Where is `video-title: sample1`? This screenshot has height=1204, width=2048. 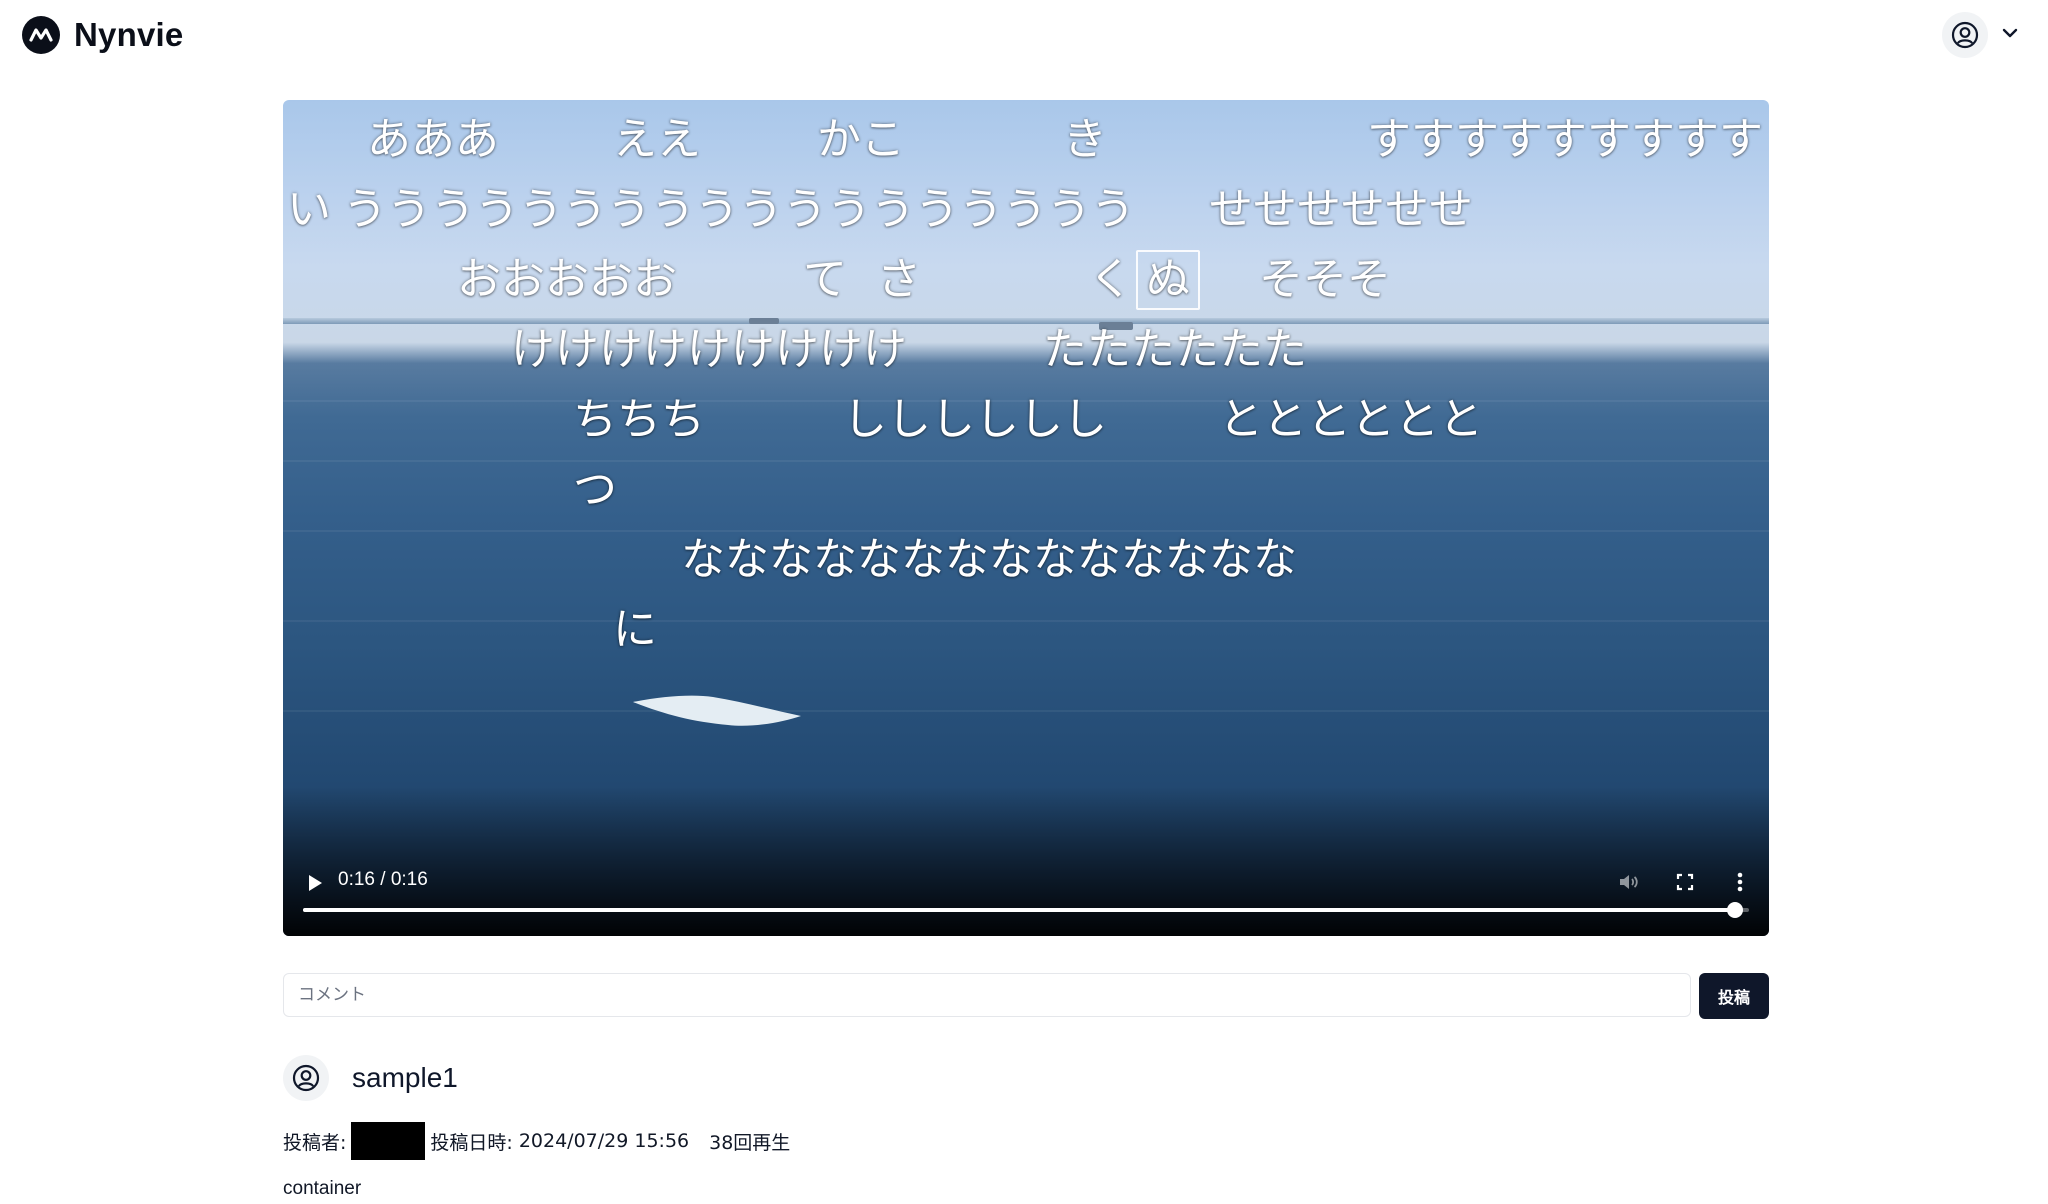
video-title: sample1 is located at coordinates (405, 1077).